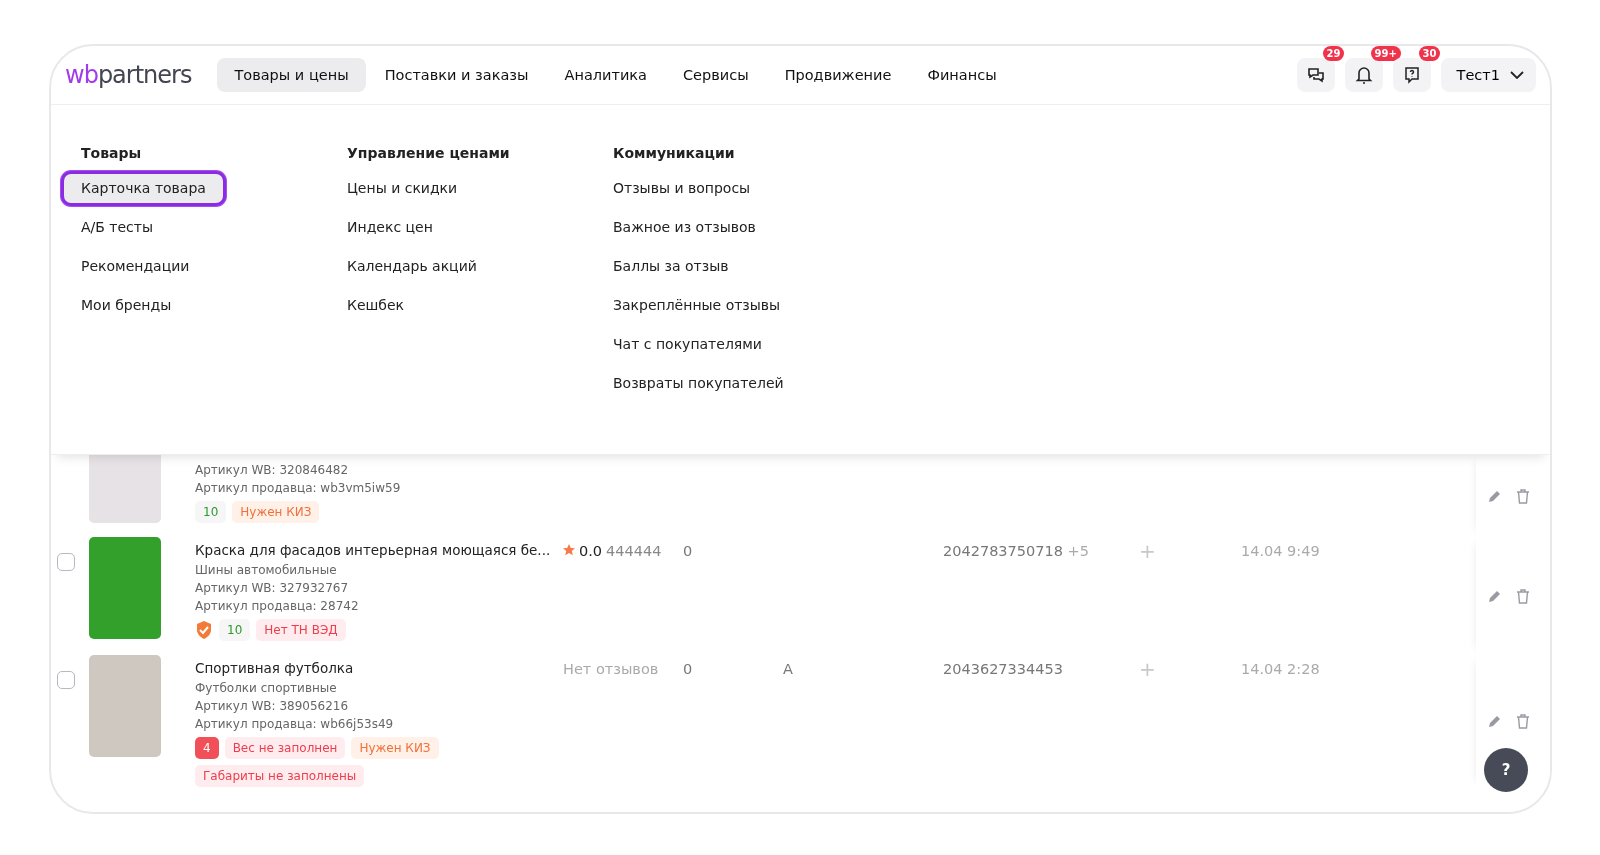 The image size is (1600, 855). I want to click on rating-score: 0.0, so click(591, 551).